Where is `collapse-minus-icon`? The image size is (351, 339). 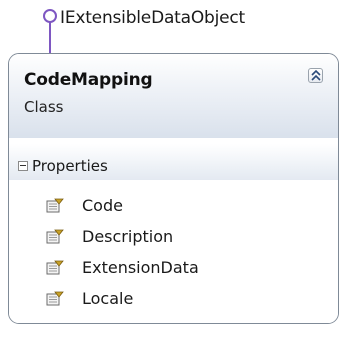
collapse-minus-icon is located at coordinates (23, 166).